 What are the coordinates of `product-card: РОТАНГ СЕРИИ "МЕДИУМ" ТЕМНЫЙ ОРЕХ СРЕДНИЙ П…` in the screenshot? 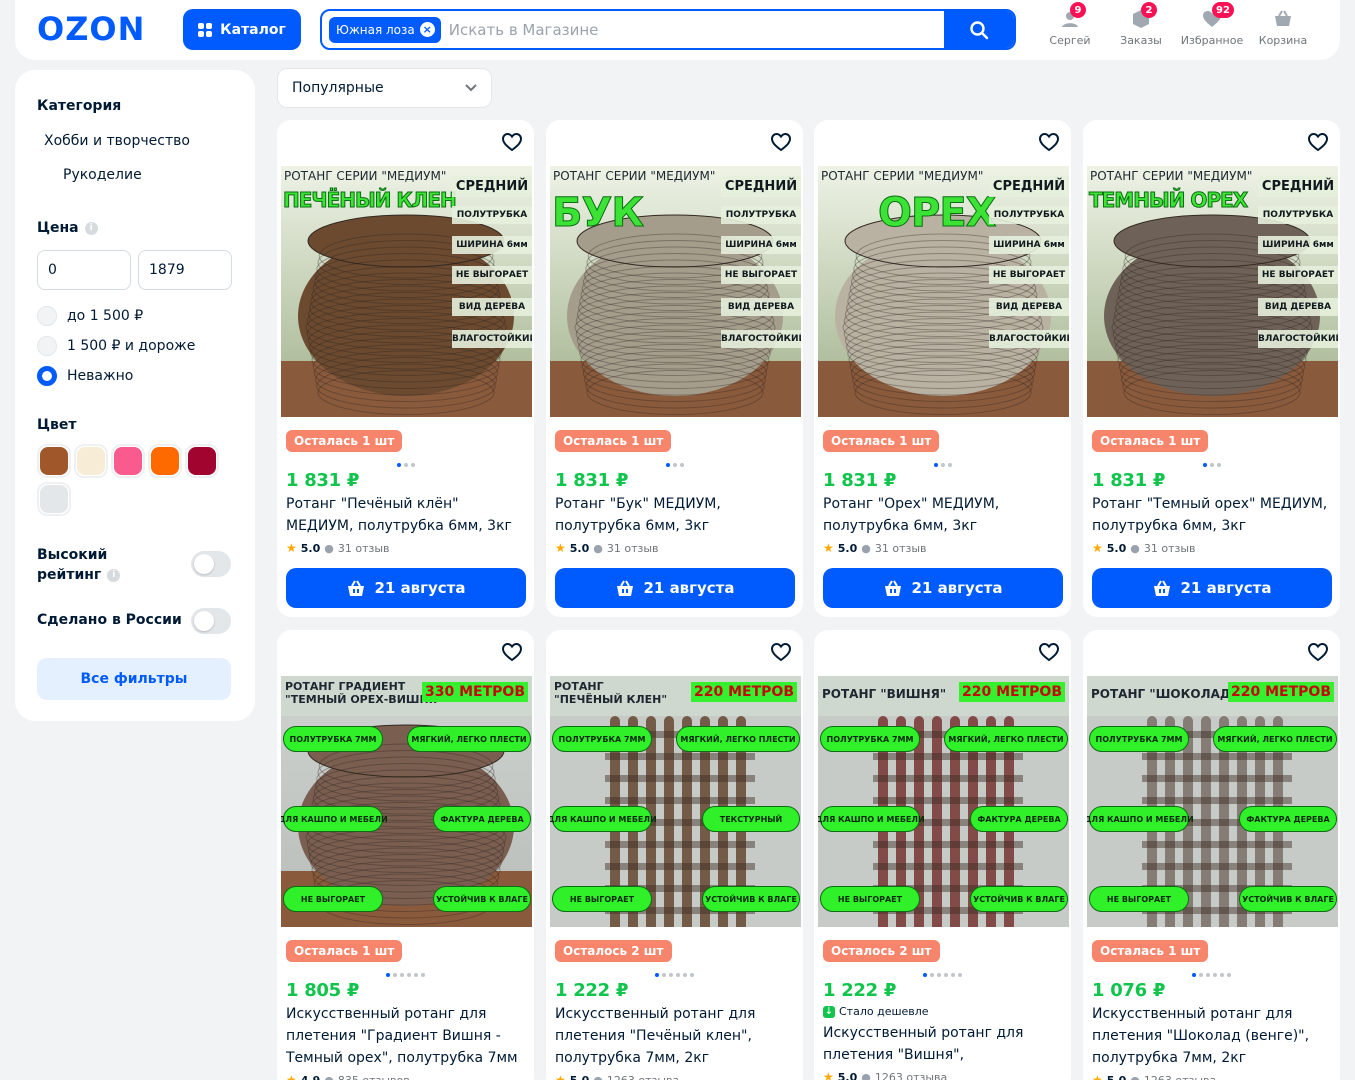 It's located at (1211, 368).